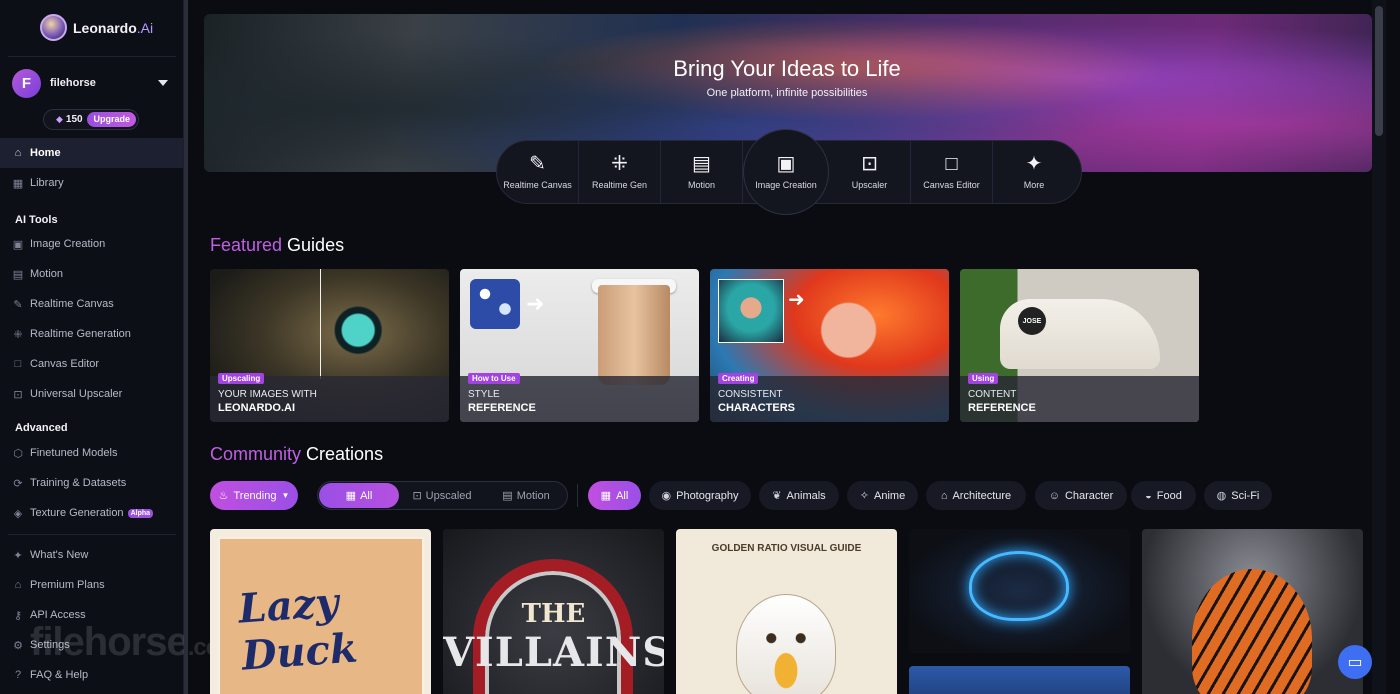 This screenshot has width=1400, height=694. I want to click on category-sci-fi: ◍ Sci-Fi, so click(1238, 495).